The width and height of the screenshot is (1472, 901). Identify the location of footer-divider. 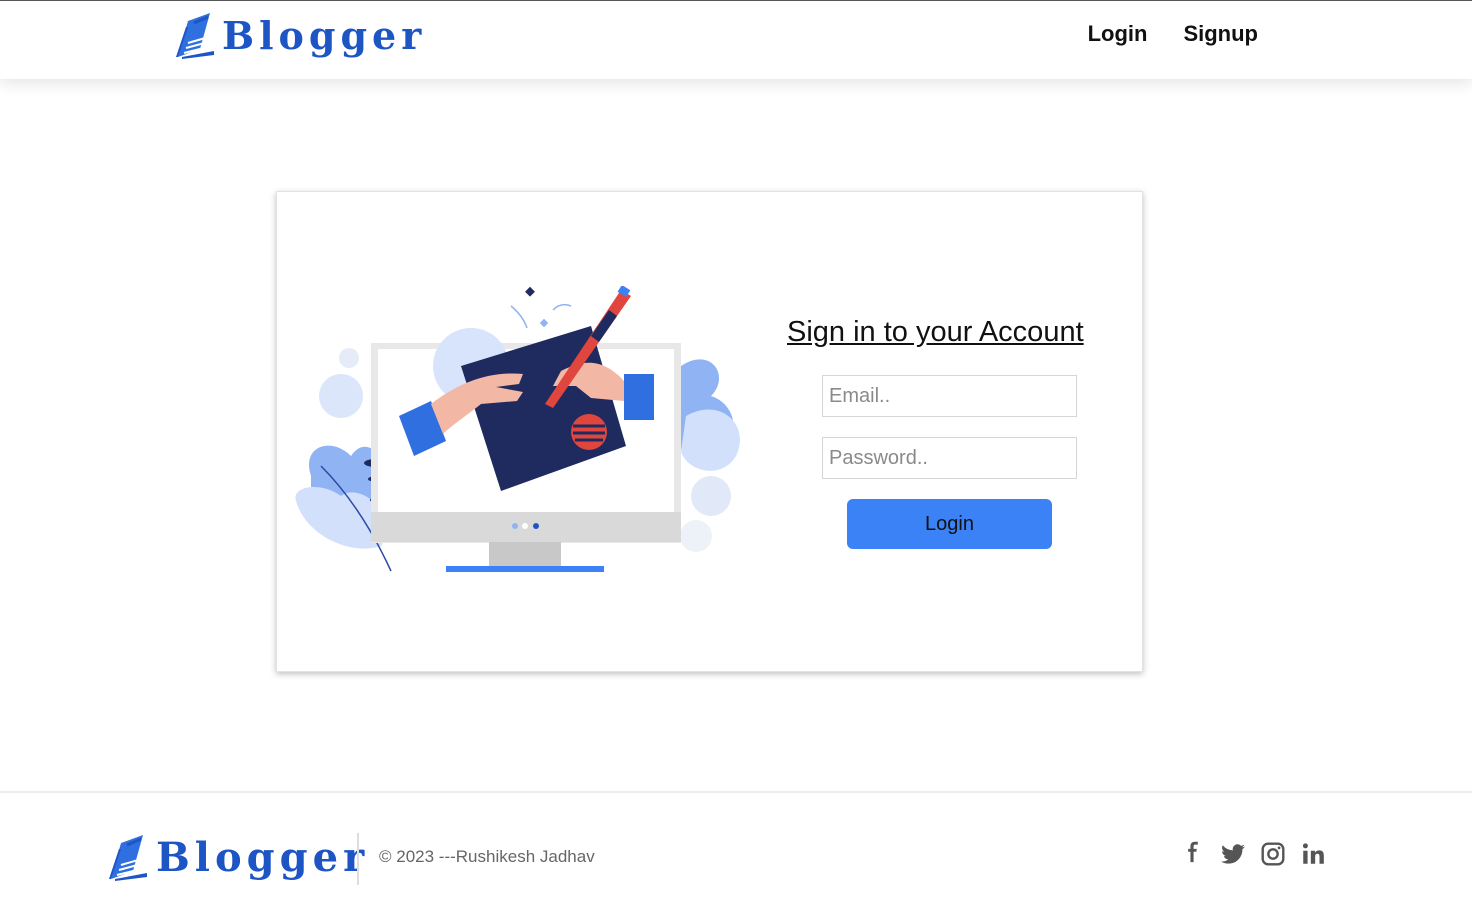
(358, 859).